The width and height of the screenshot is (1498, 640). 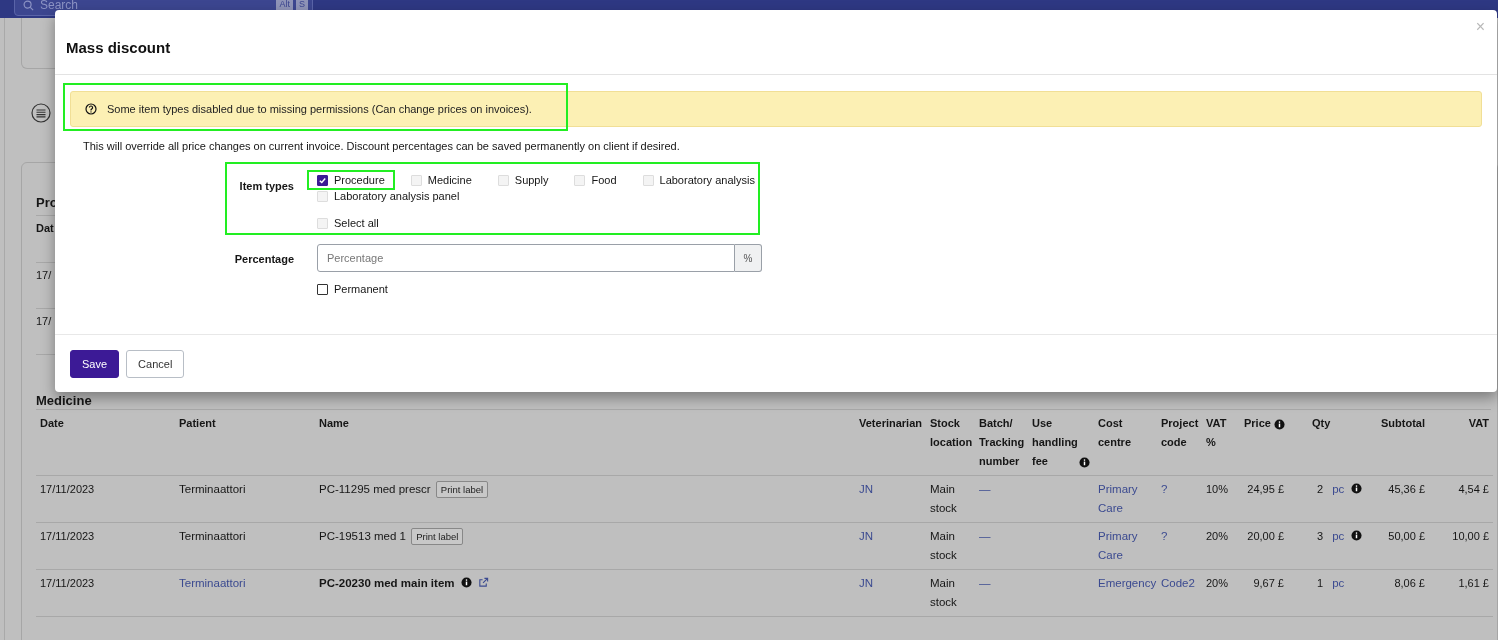 What do you see at coordinates (483, 582) in the screenshot?
I see `external-link-icon` at bounding box center [483, 582].